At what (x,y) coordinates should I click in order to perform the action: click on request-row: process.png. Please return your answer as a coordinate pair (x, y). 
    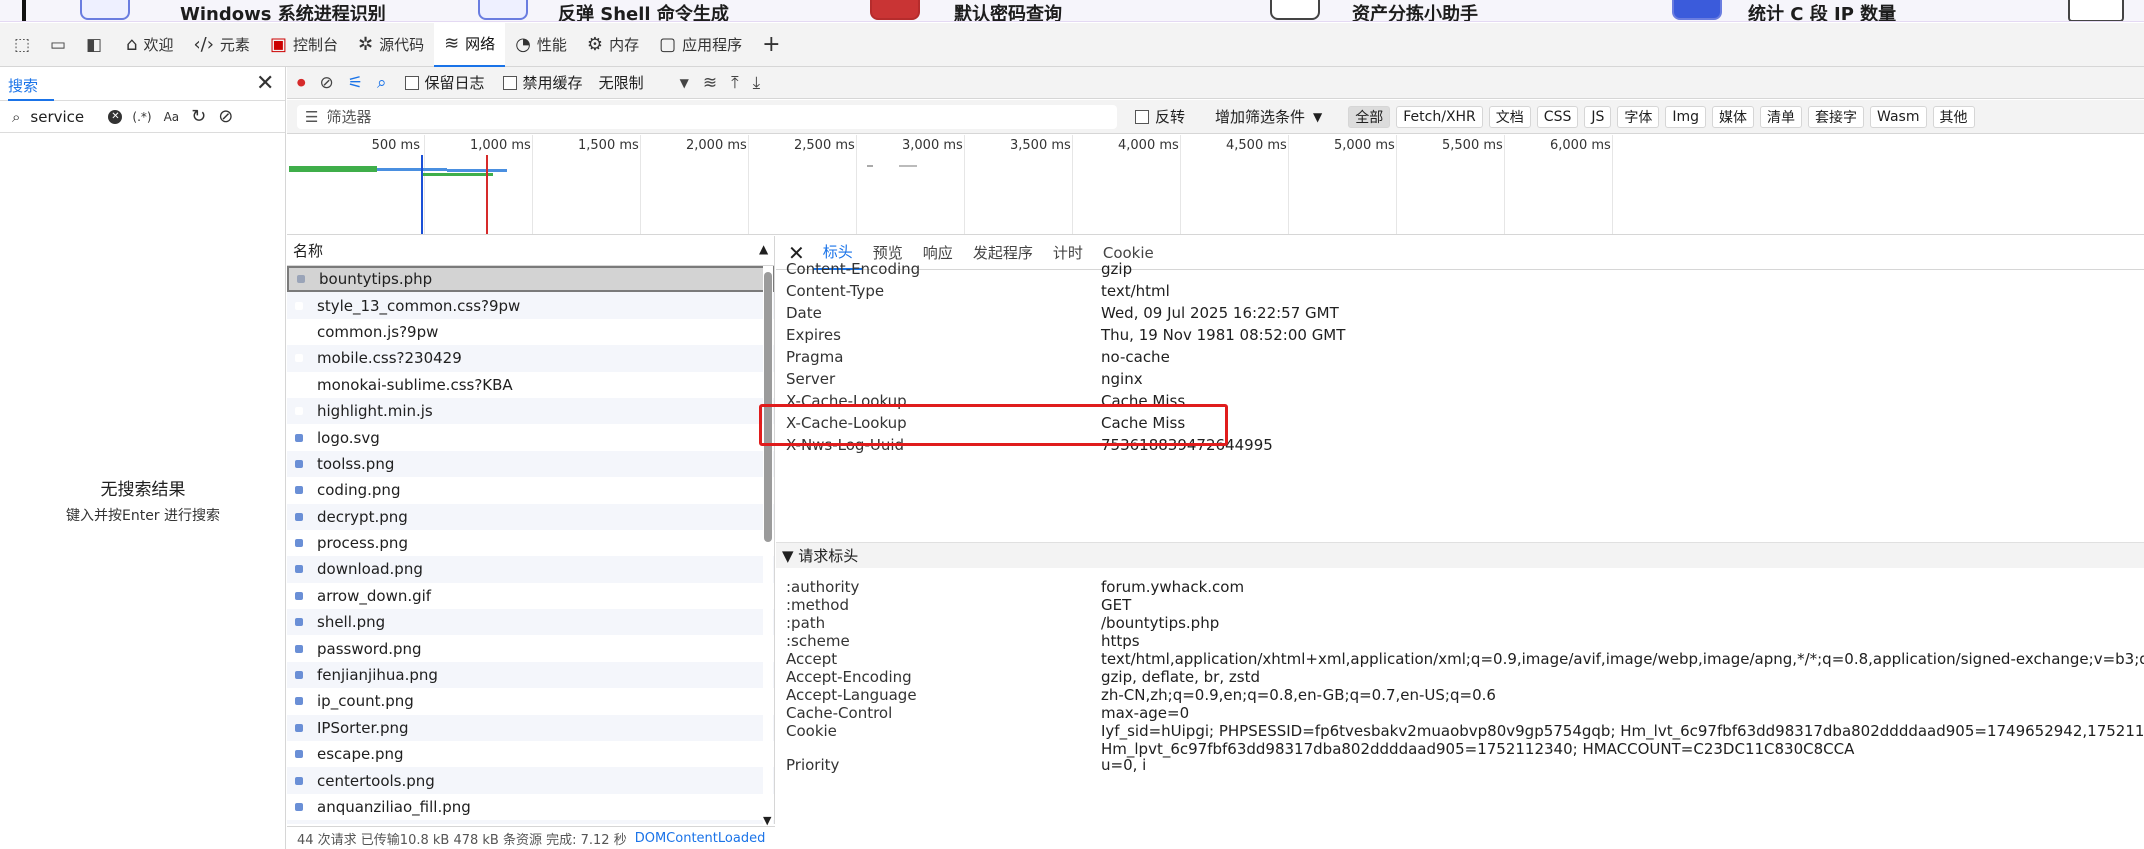
    Looking at the image, I should click on (530, 543).